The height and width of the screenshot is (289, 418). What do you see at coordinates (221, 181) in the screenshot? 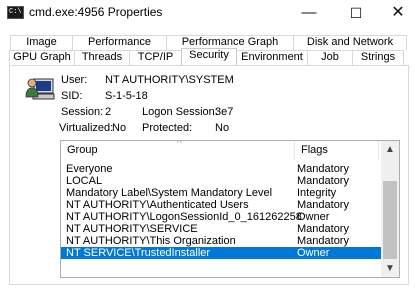
I see `table-row: LOCAL Mandatory` at bounding box center [221, 181].